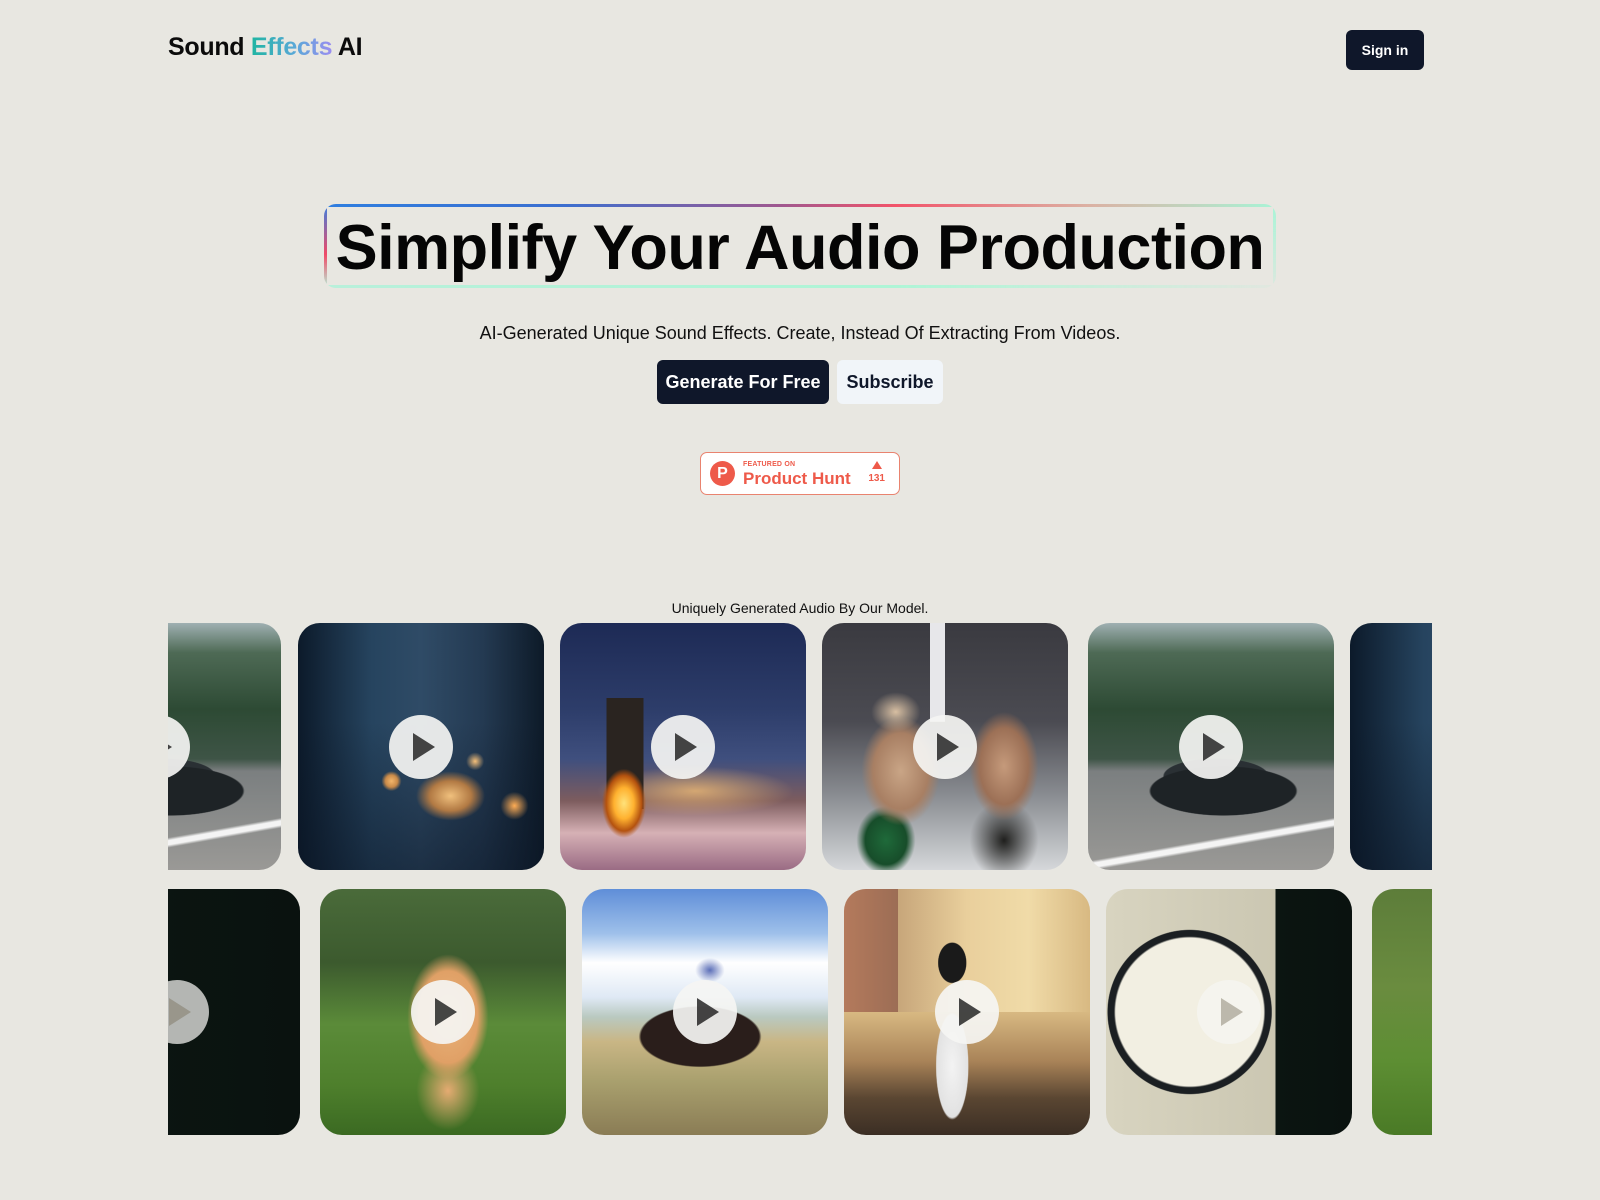 This screenshot has height=1200, width=1600. I want to click on gallery-caption: Uniquely Generated Audio By Our Model., so click(800, 608).